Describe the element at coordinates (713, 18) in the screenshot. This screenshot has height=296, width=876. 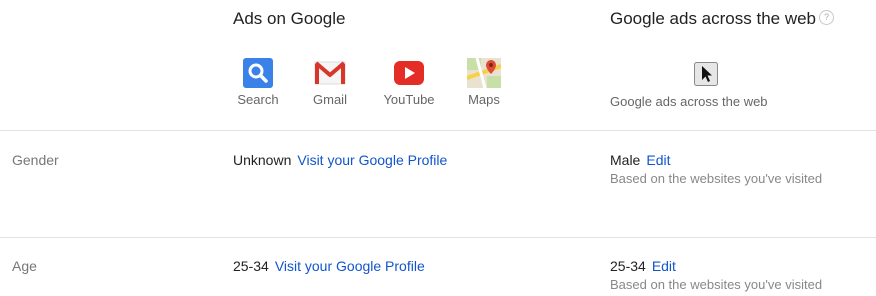
I see `ads-across-web-title-text: Google ads across the web` at that location.